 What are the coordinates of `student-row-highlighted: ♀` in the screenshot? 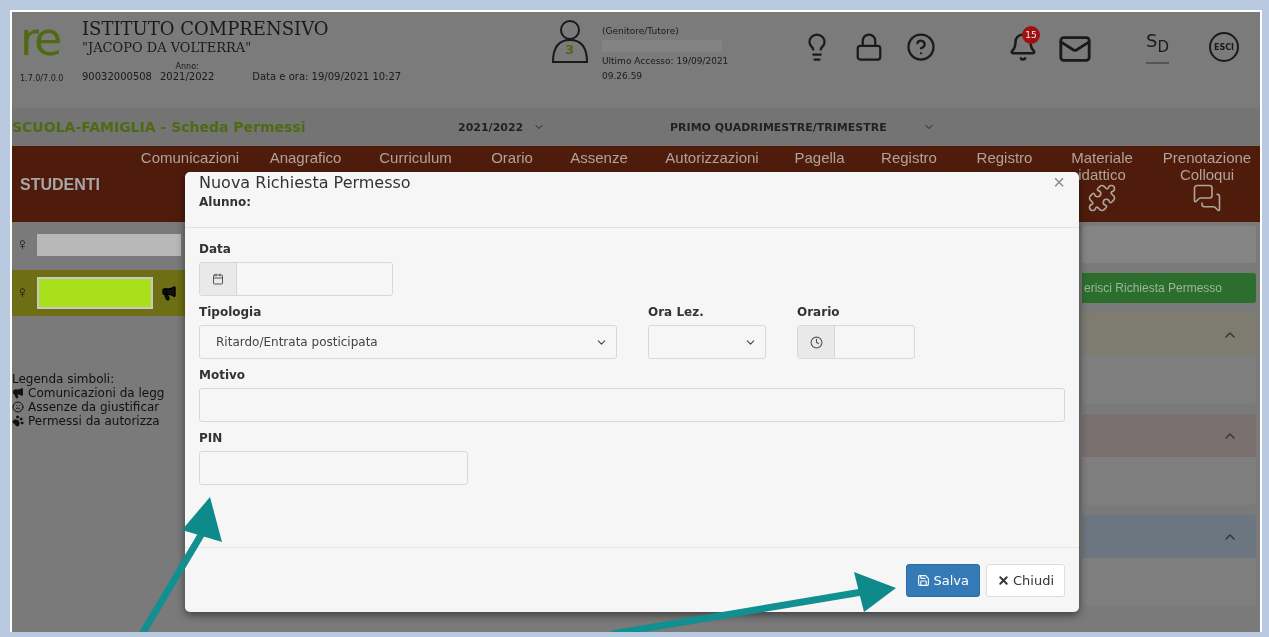 It's located at (98, 293).